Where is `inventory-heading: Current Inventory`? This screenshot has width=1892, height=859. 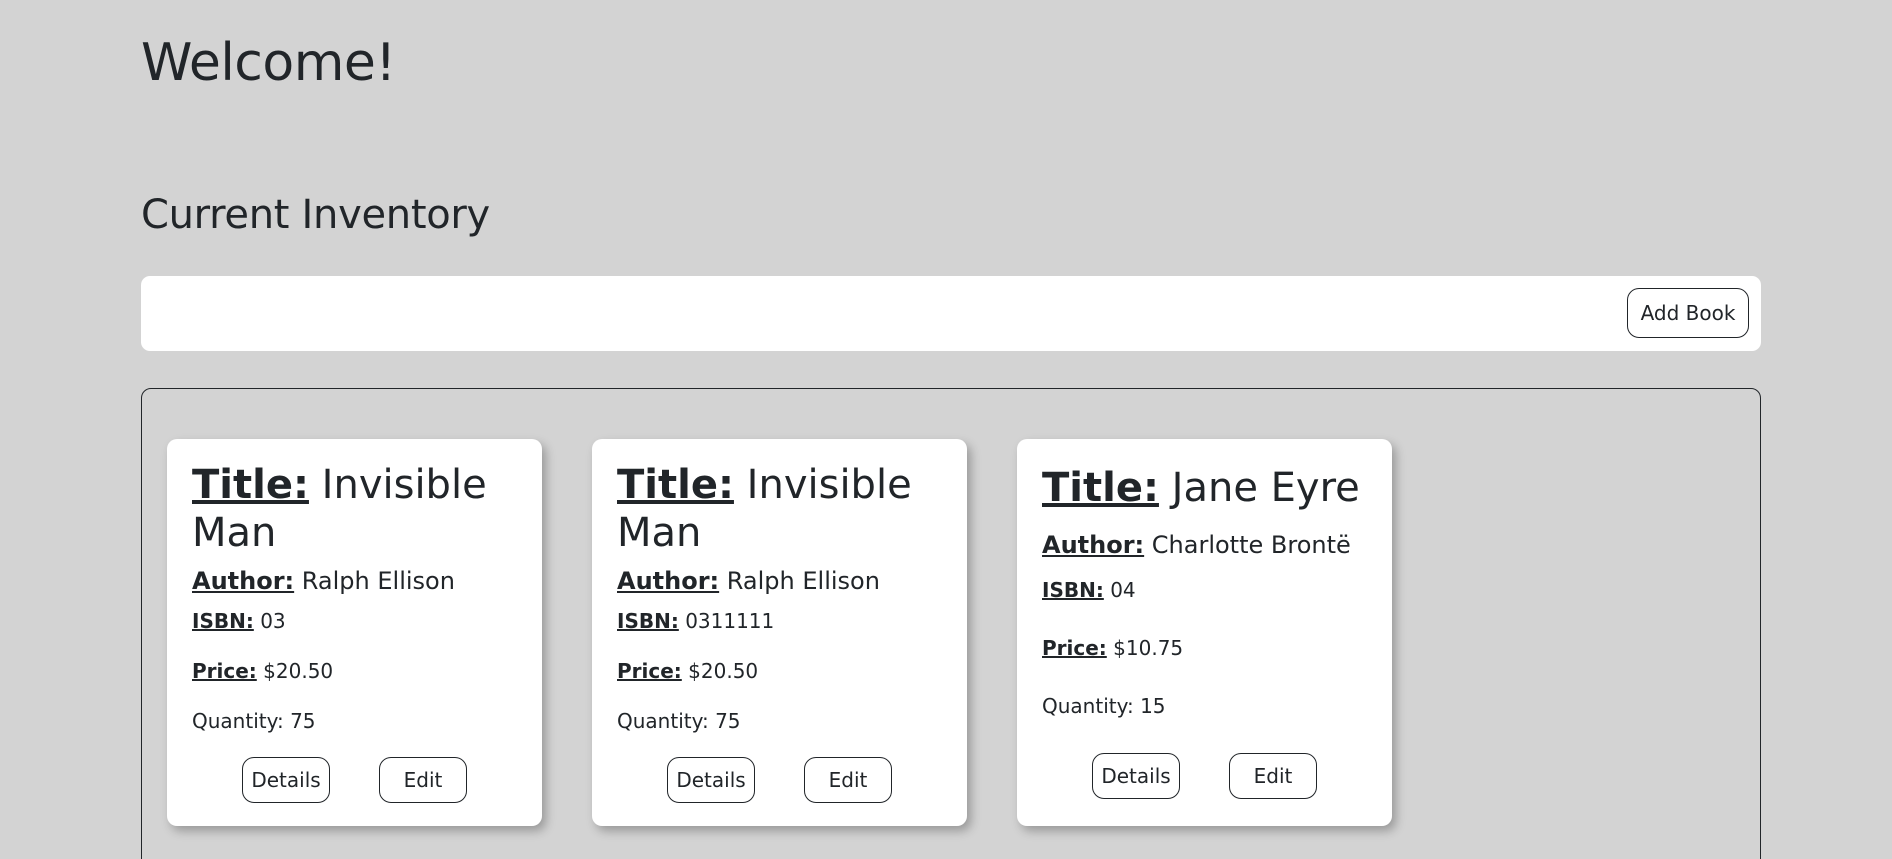 inventory-heading: Current Inventory is located at coordinates (315, 215).